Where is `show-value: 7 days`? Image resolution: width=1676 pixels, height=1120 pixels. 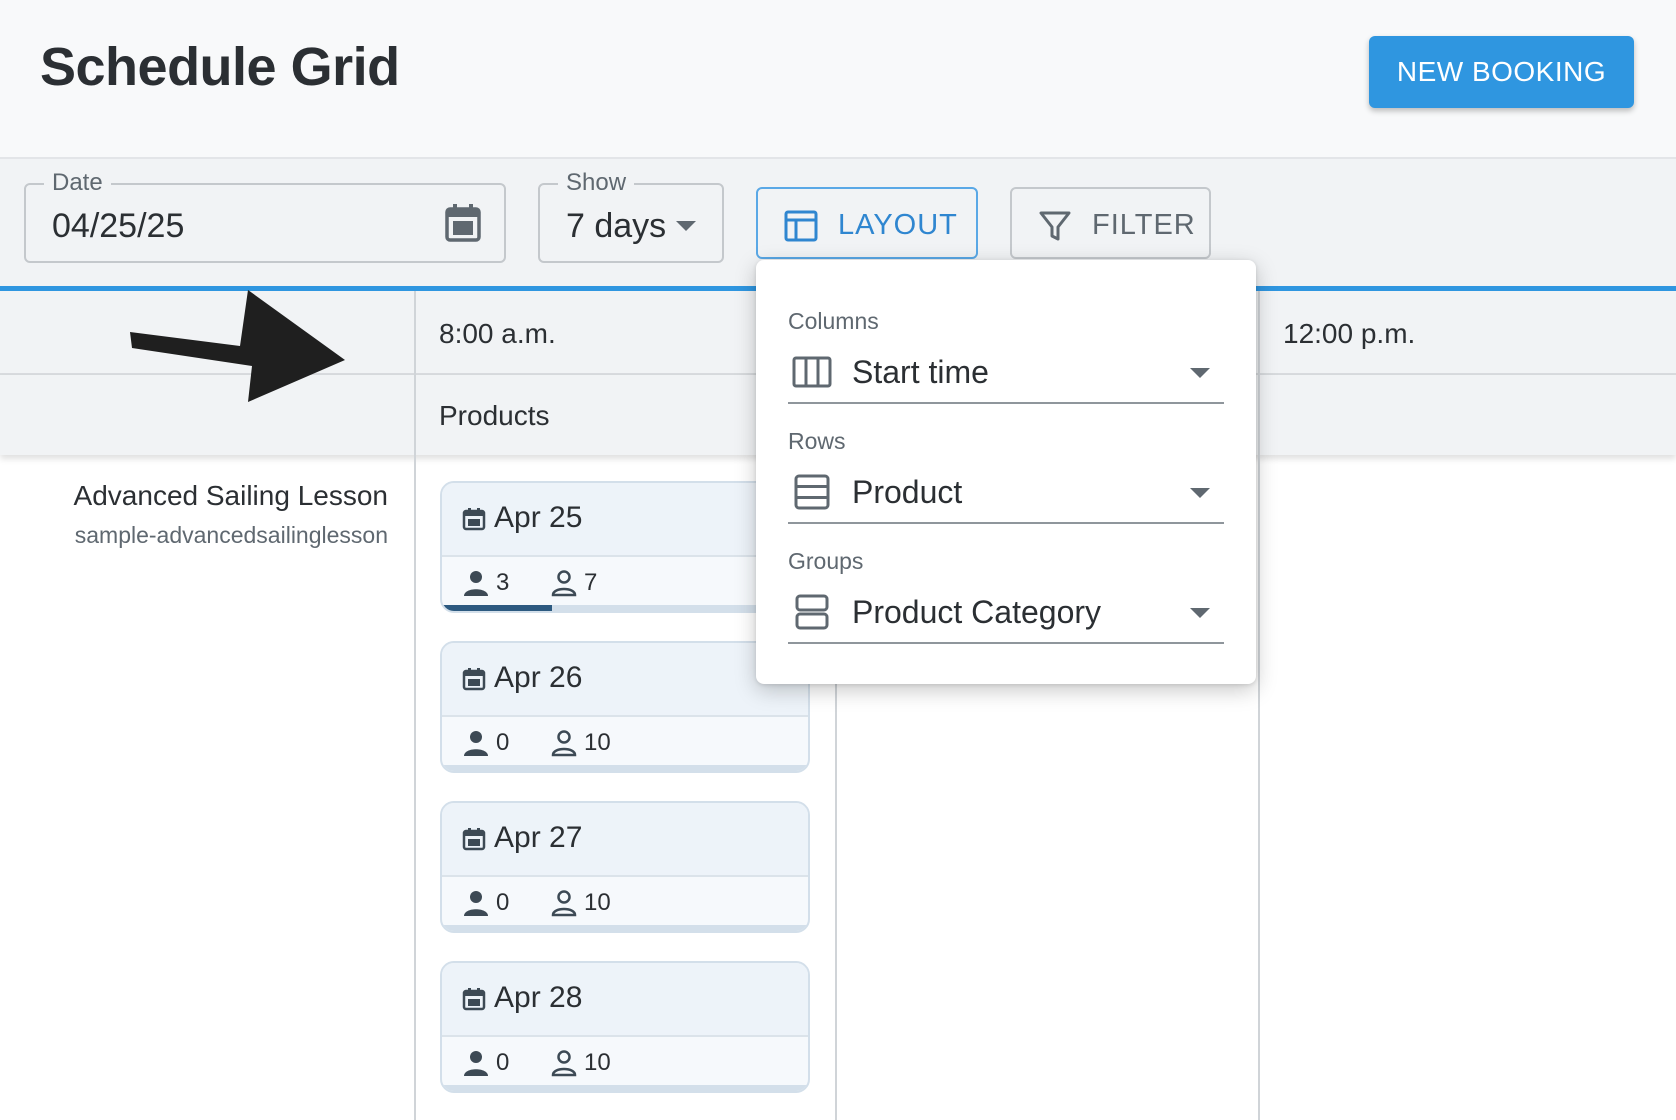
show-value: 7 days is located at coordinates (616, 226).